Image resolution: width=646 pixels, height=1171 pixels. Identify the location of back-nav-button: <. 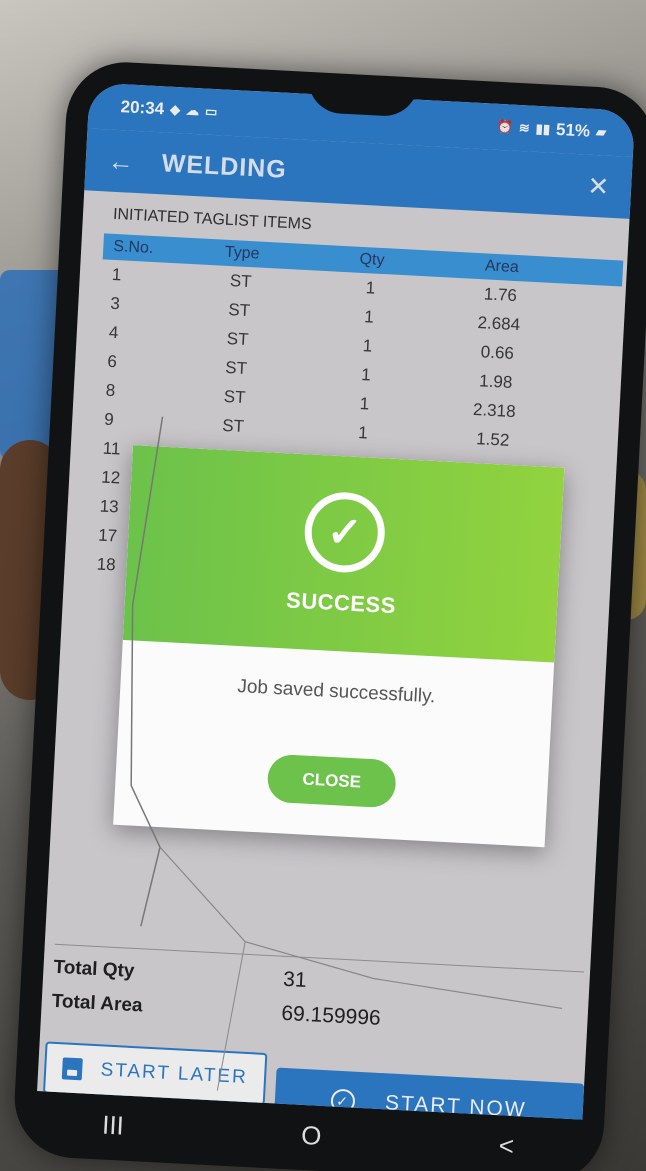
(506, 1146).